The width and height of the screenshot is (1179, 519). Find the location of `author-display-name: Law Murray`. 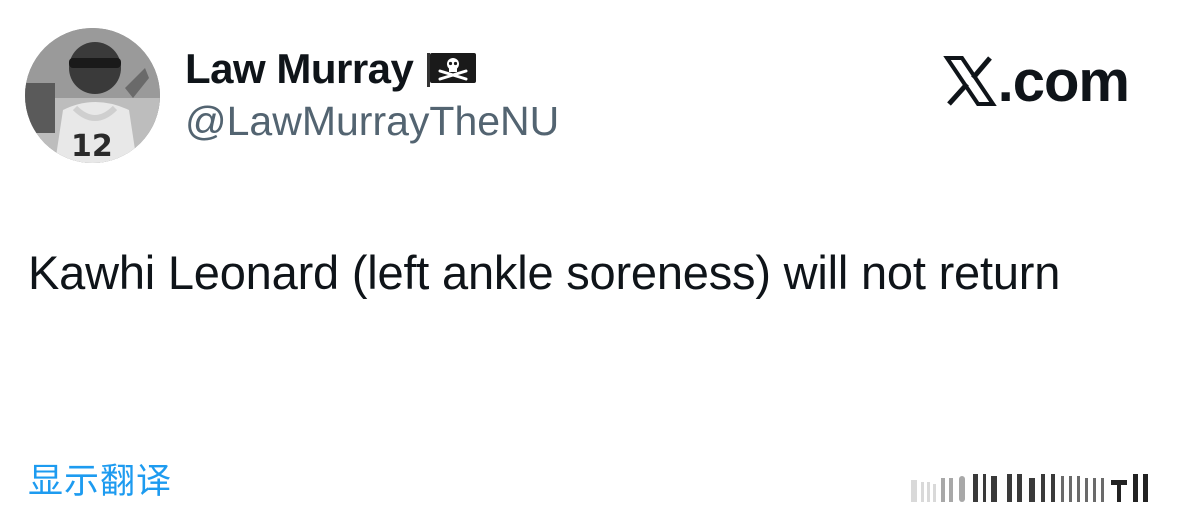

author-display-name: Law Murray is located at coordinates (299, 69).